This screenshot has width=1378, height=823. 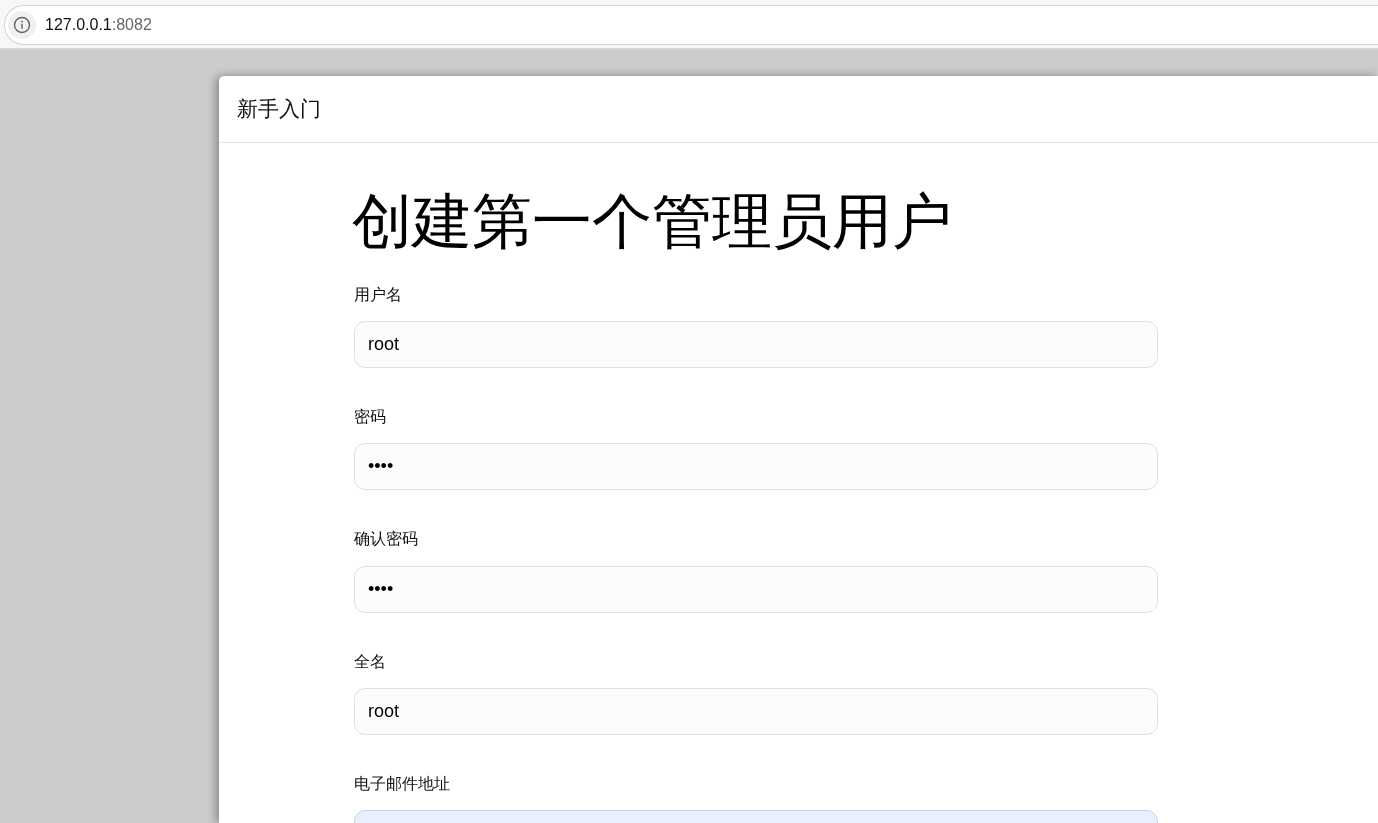 What do you see at coordinates (691, 25) in the screenshot?
I see `address-bar: 127.0.0.1:8082` at bounding box center [691, 25].